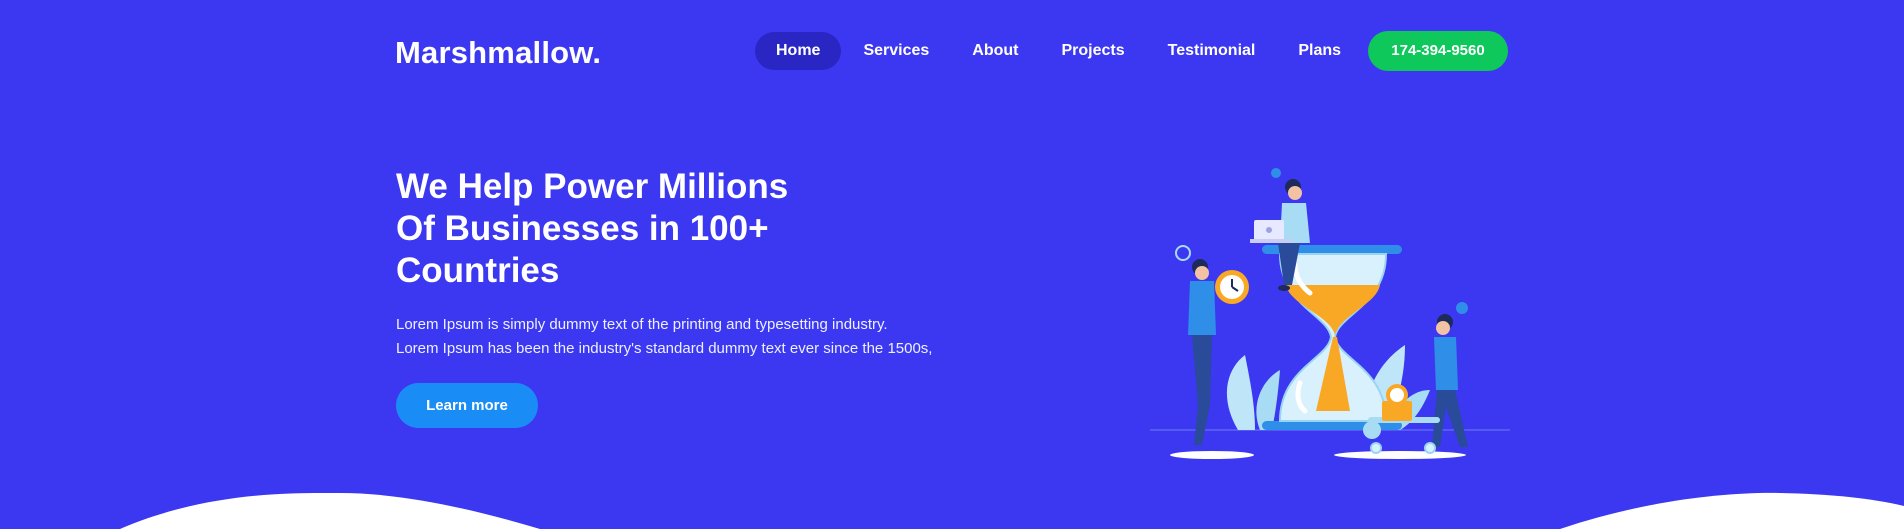 This screenshot has height=529, width=1904. I want to click on nav-item-home: Home, so click(798, 51).